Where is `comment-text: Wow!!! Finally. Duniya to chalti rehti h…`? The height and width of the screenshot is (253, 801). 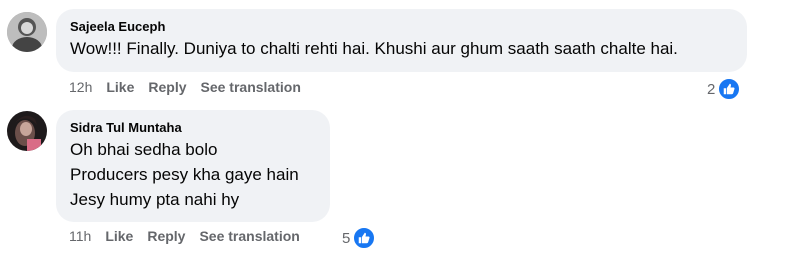 comment-text: Wow!!! Finally. Duniya to chalti rehti h… is located at coordinates (374, 48).